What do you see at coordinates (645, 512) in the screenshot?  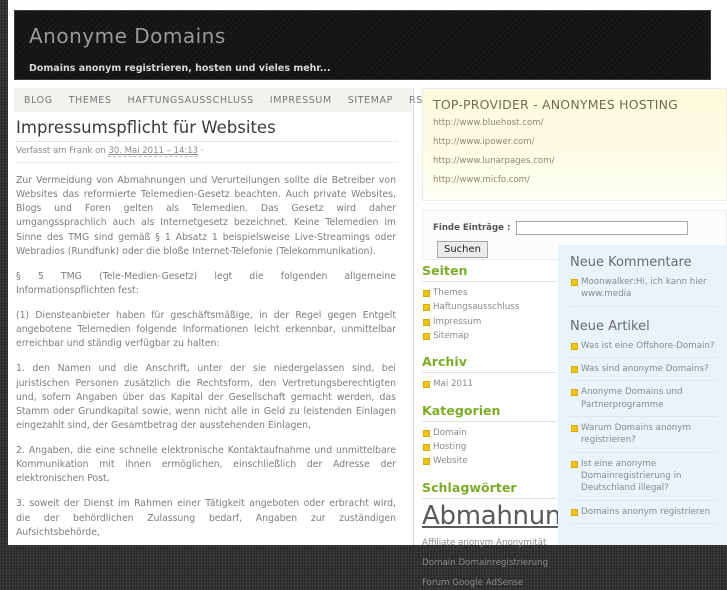 I see `article-link-anonym-registrieren: Domains anonym registrieren` at bounding box center [645, 512].